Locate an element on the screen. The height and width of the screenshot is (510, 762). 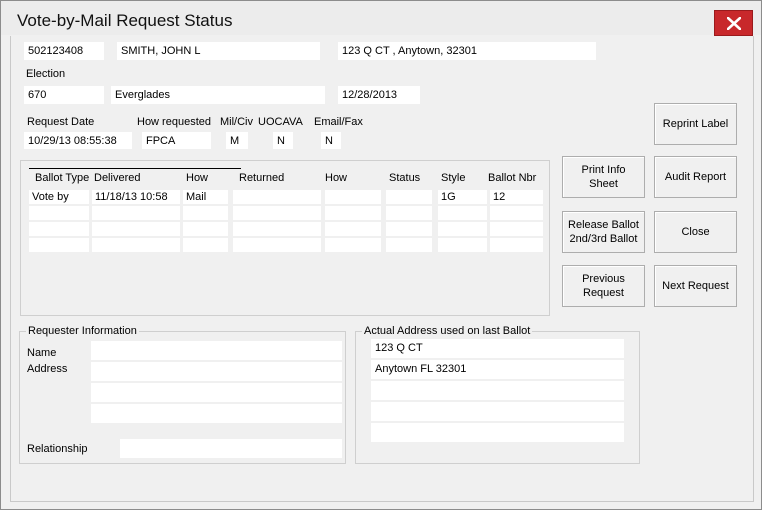
election-date-field: 12/28/2013 is located at coordinates (379, 95).